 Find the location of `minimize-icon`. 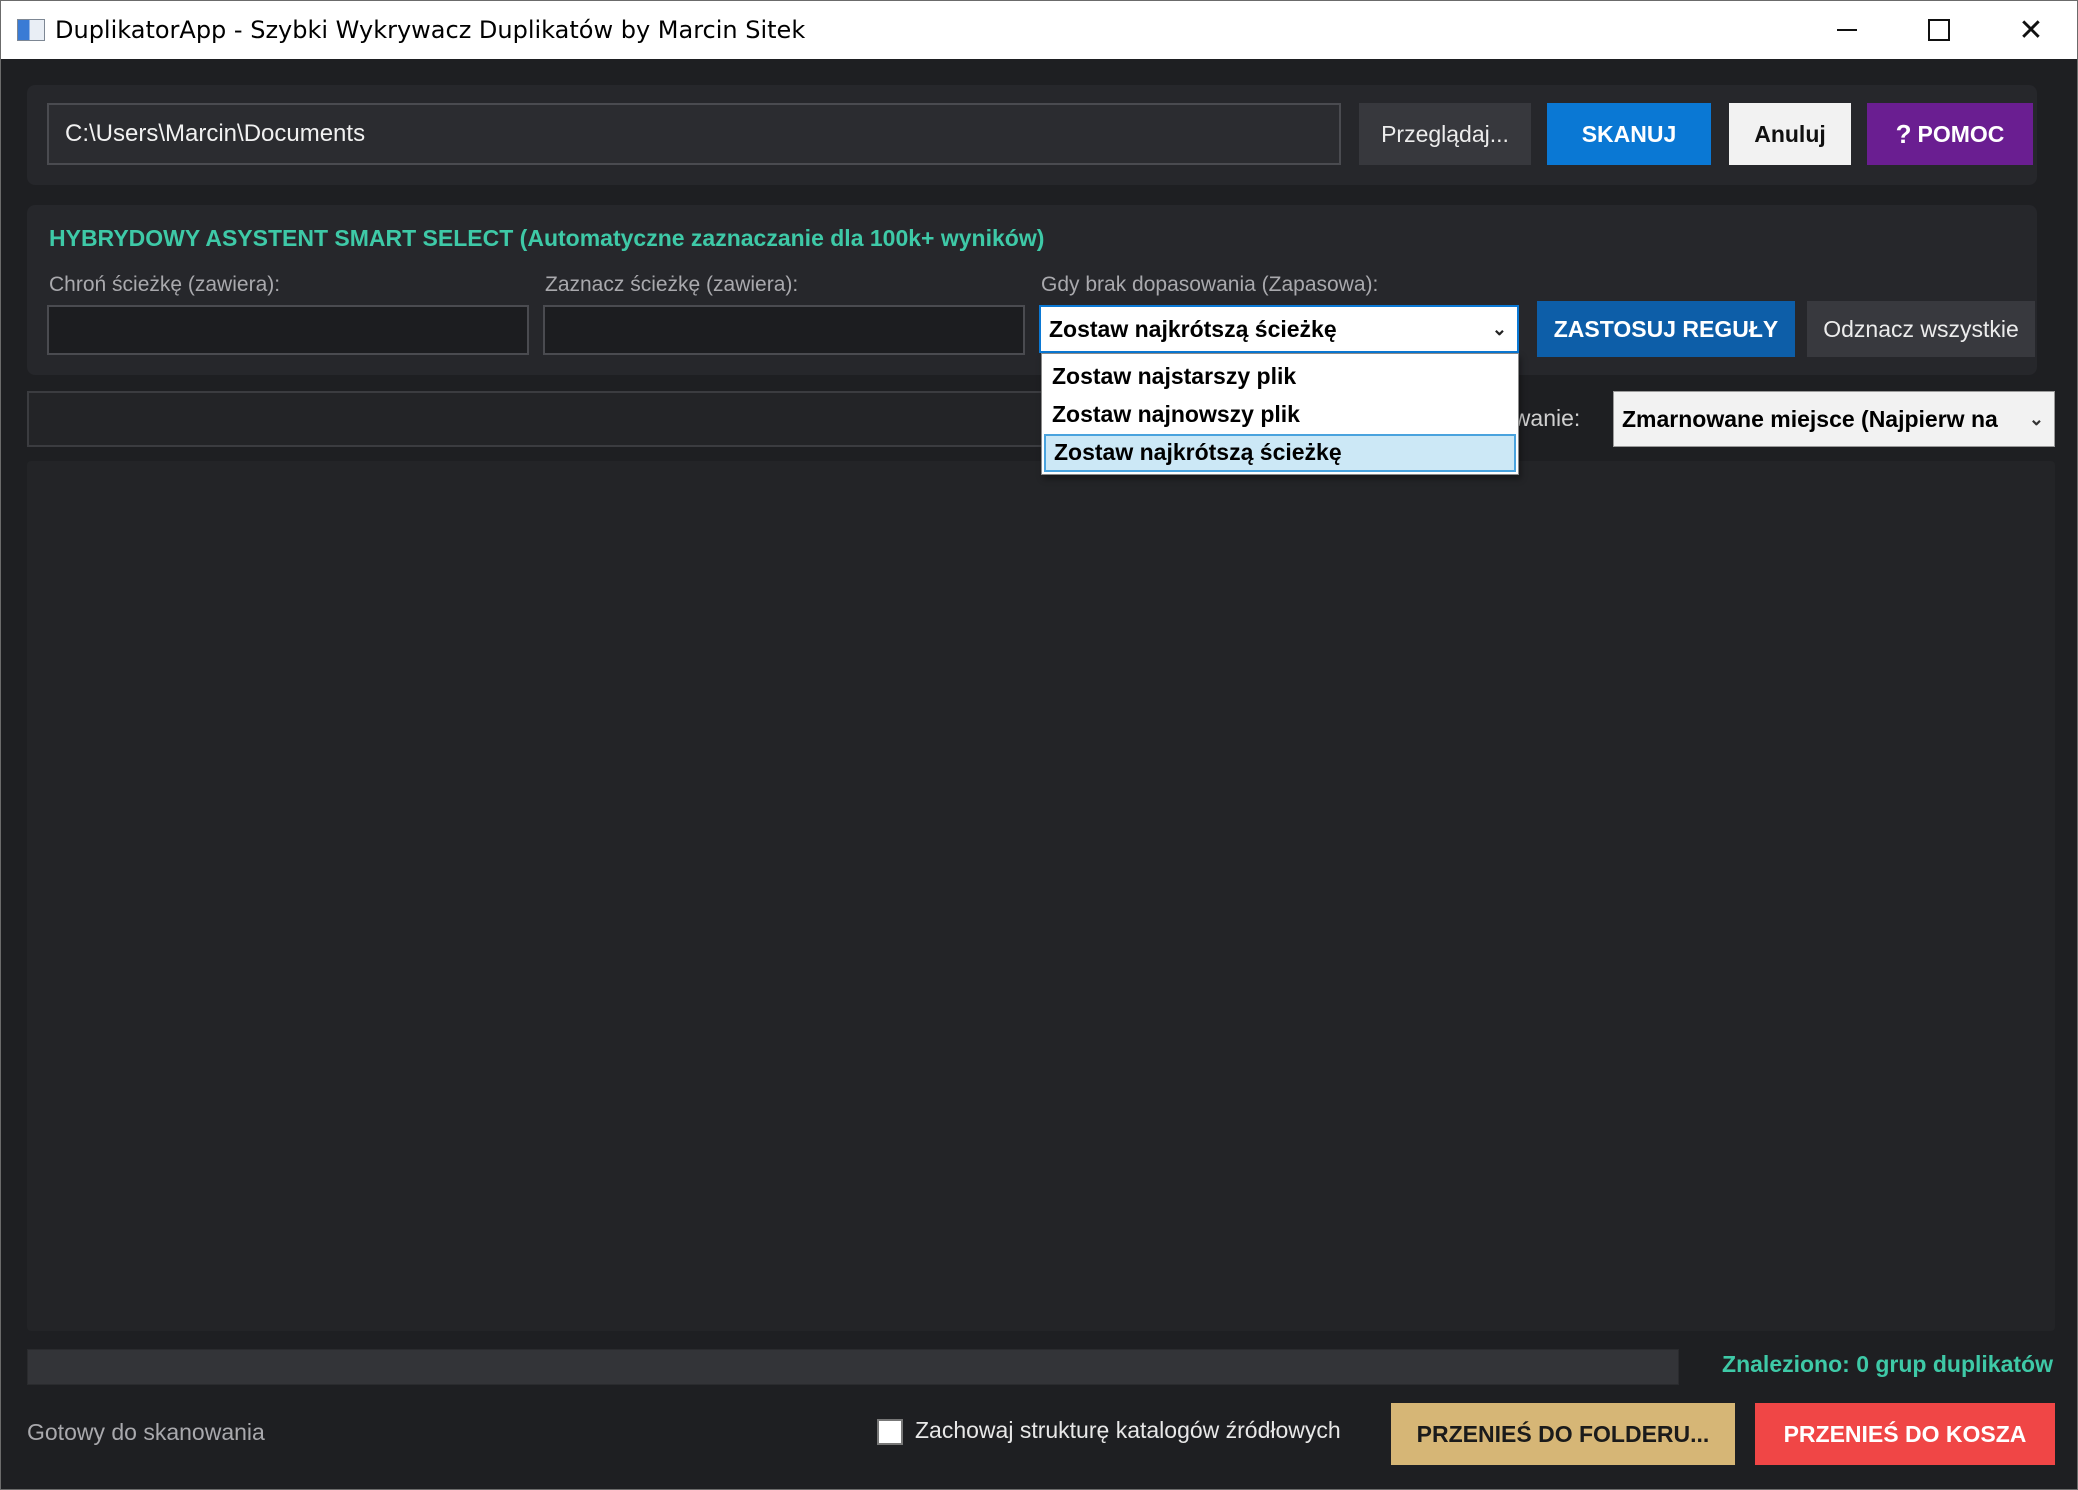

minimize-icon is located at coordinates (1847, 30).